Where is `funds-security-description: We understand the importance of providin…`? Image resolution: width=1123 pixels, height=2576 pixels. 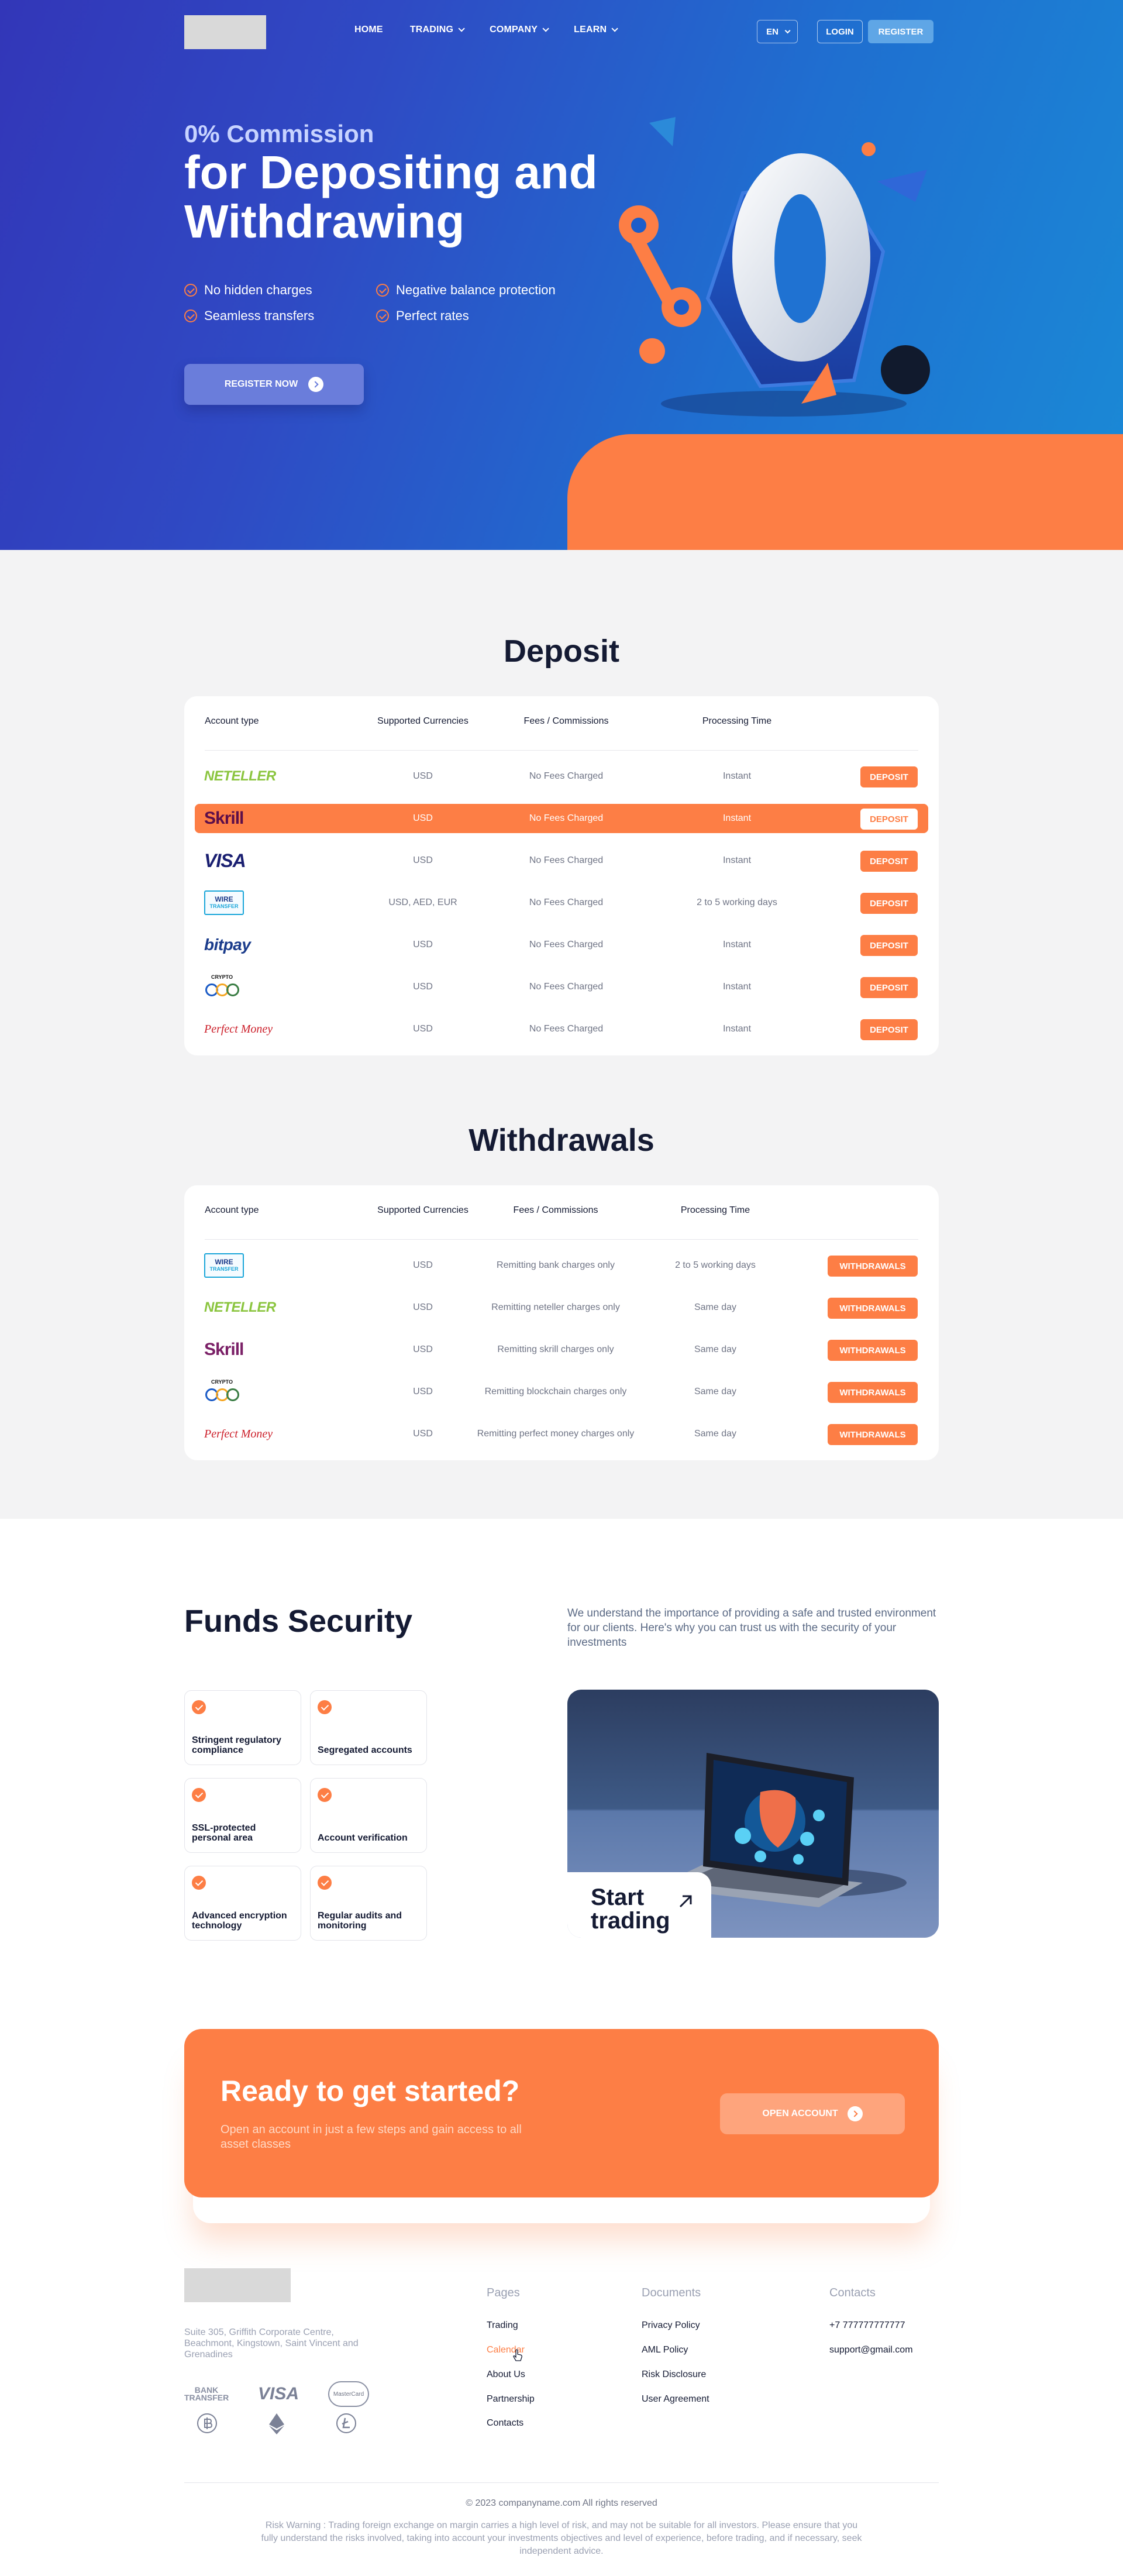
funds-security-description: We understand the importance of providin… is located at coordinates (751, 1628).